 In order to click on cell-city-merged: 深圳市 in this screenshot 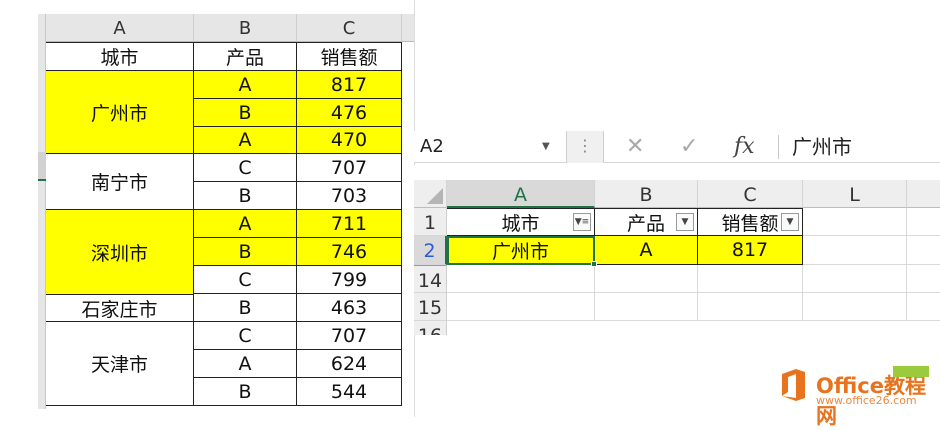, I will do `click(120, 252)`.